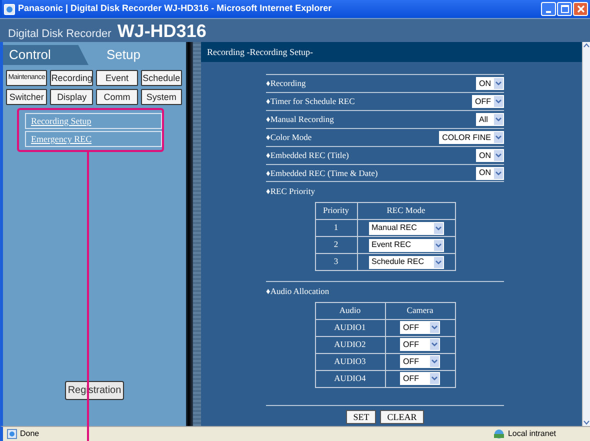  What do you see at coordinates (361, 417) in the screenshot?
I see `form-button: SET` at bounding box center [361, 417].